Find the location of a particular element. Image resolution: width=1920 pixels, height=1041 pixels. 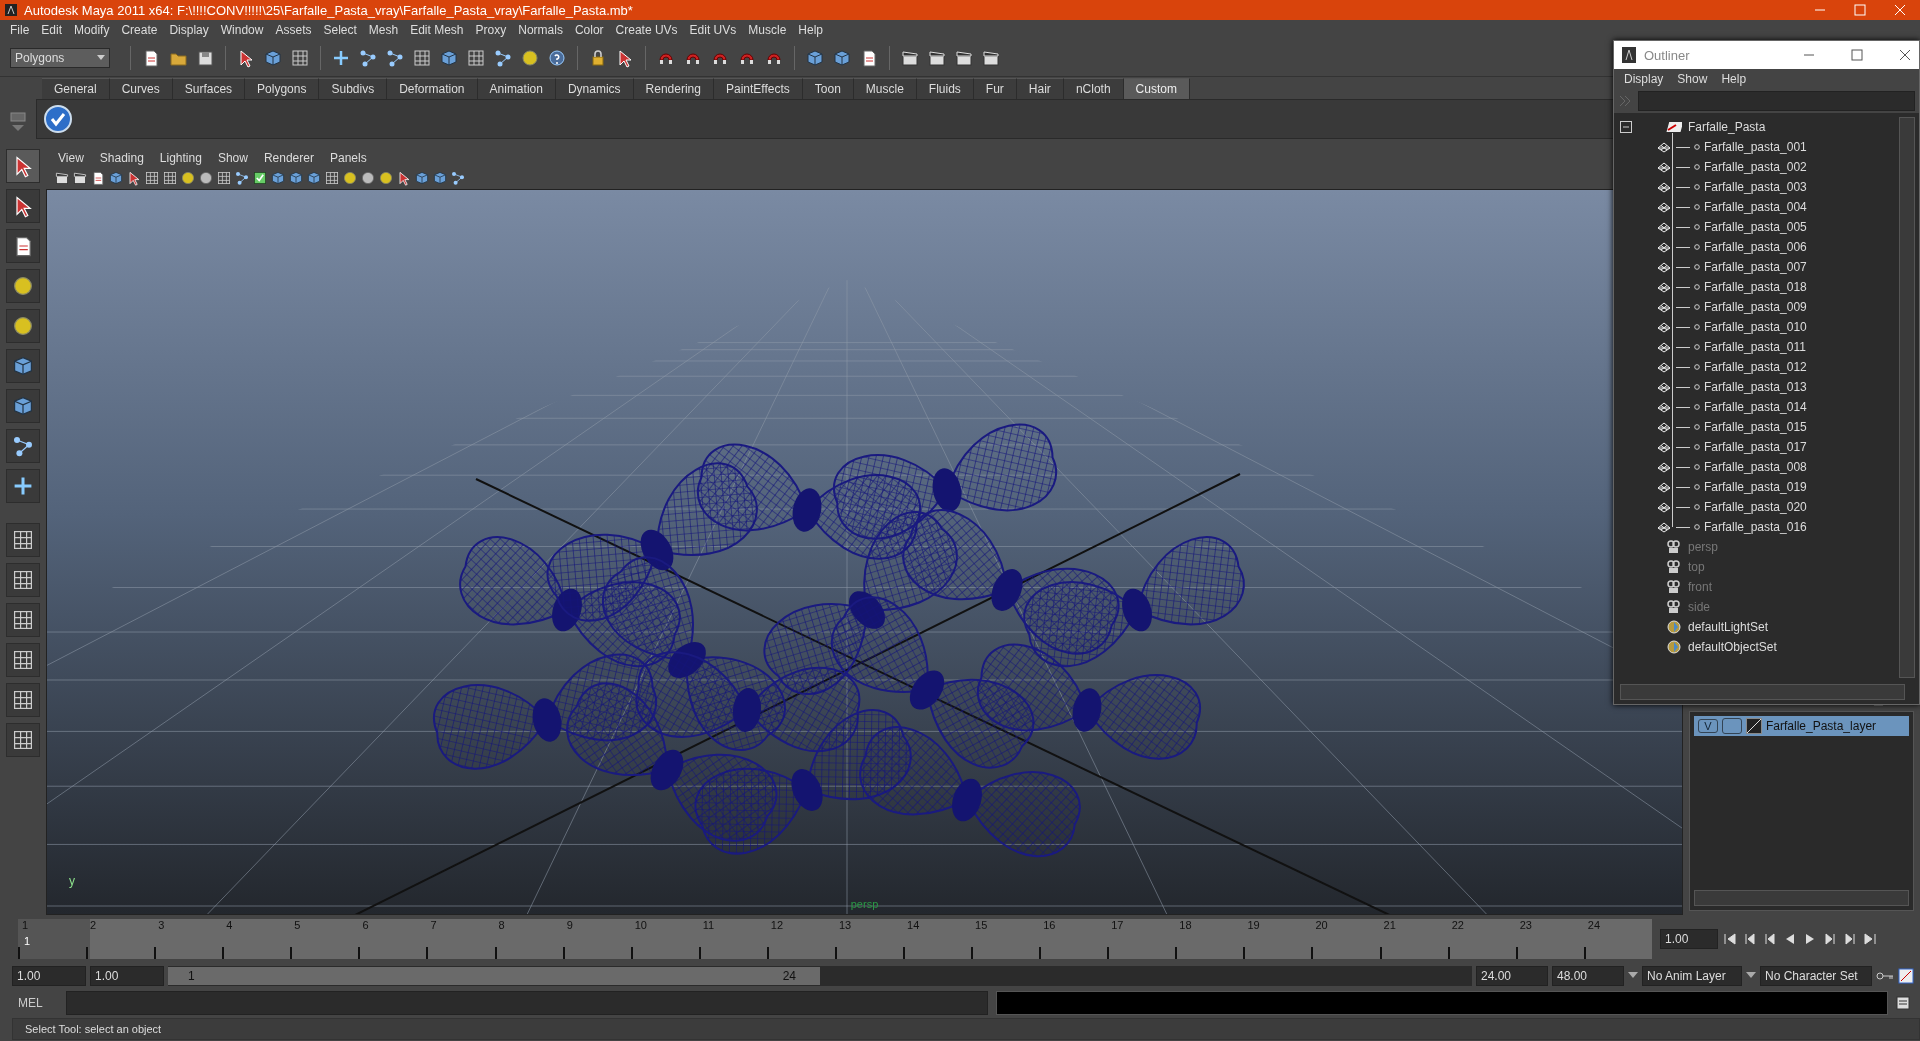

shelf-tab: nCloth is located at coordinates (1093, 88).